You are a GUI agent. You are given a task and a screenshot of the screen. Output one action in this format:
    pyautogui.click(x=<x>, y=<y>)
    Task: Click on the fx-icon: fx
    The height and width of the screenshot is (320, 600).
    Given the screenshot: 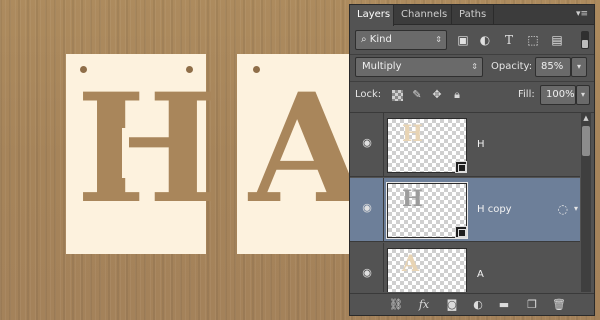 What is the action you would take?
    pyautogui.click(x=424, y=305)
    